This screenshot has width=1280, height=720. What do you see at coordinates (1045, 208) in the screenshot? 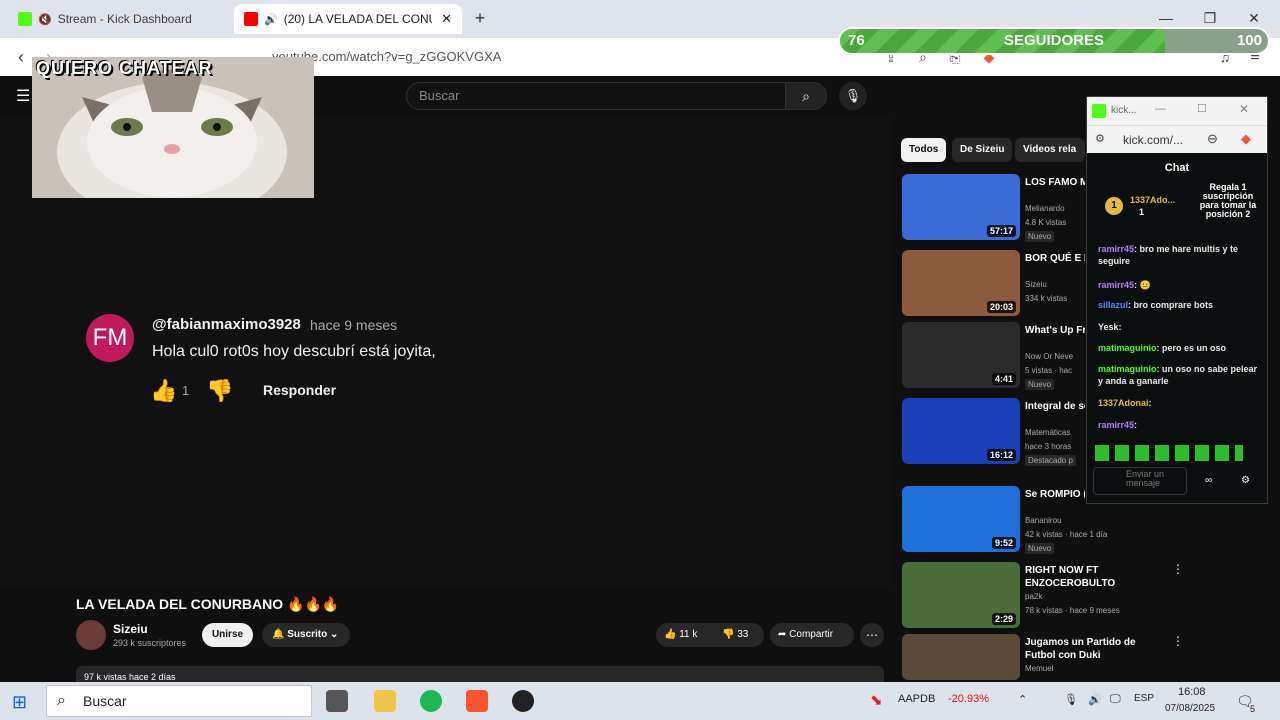
I see `related-channel: Melianardo` at bounding box center [1045, 208].